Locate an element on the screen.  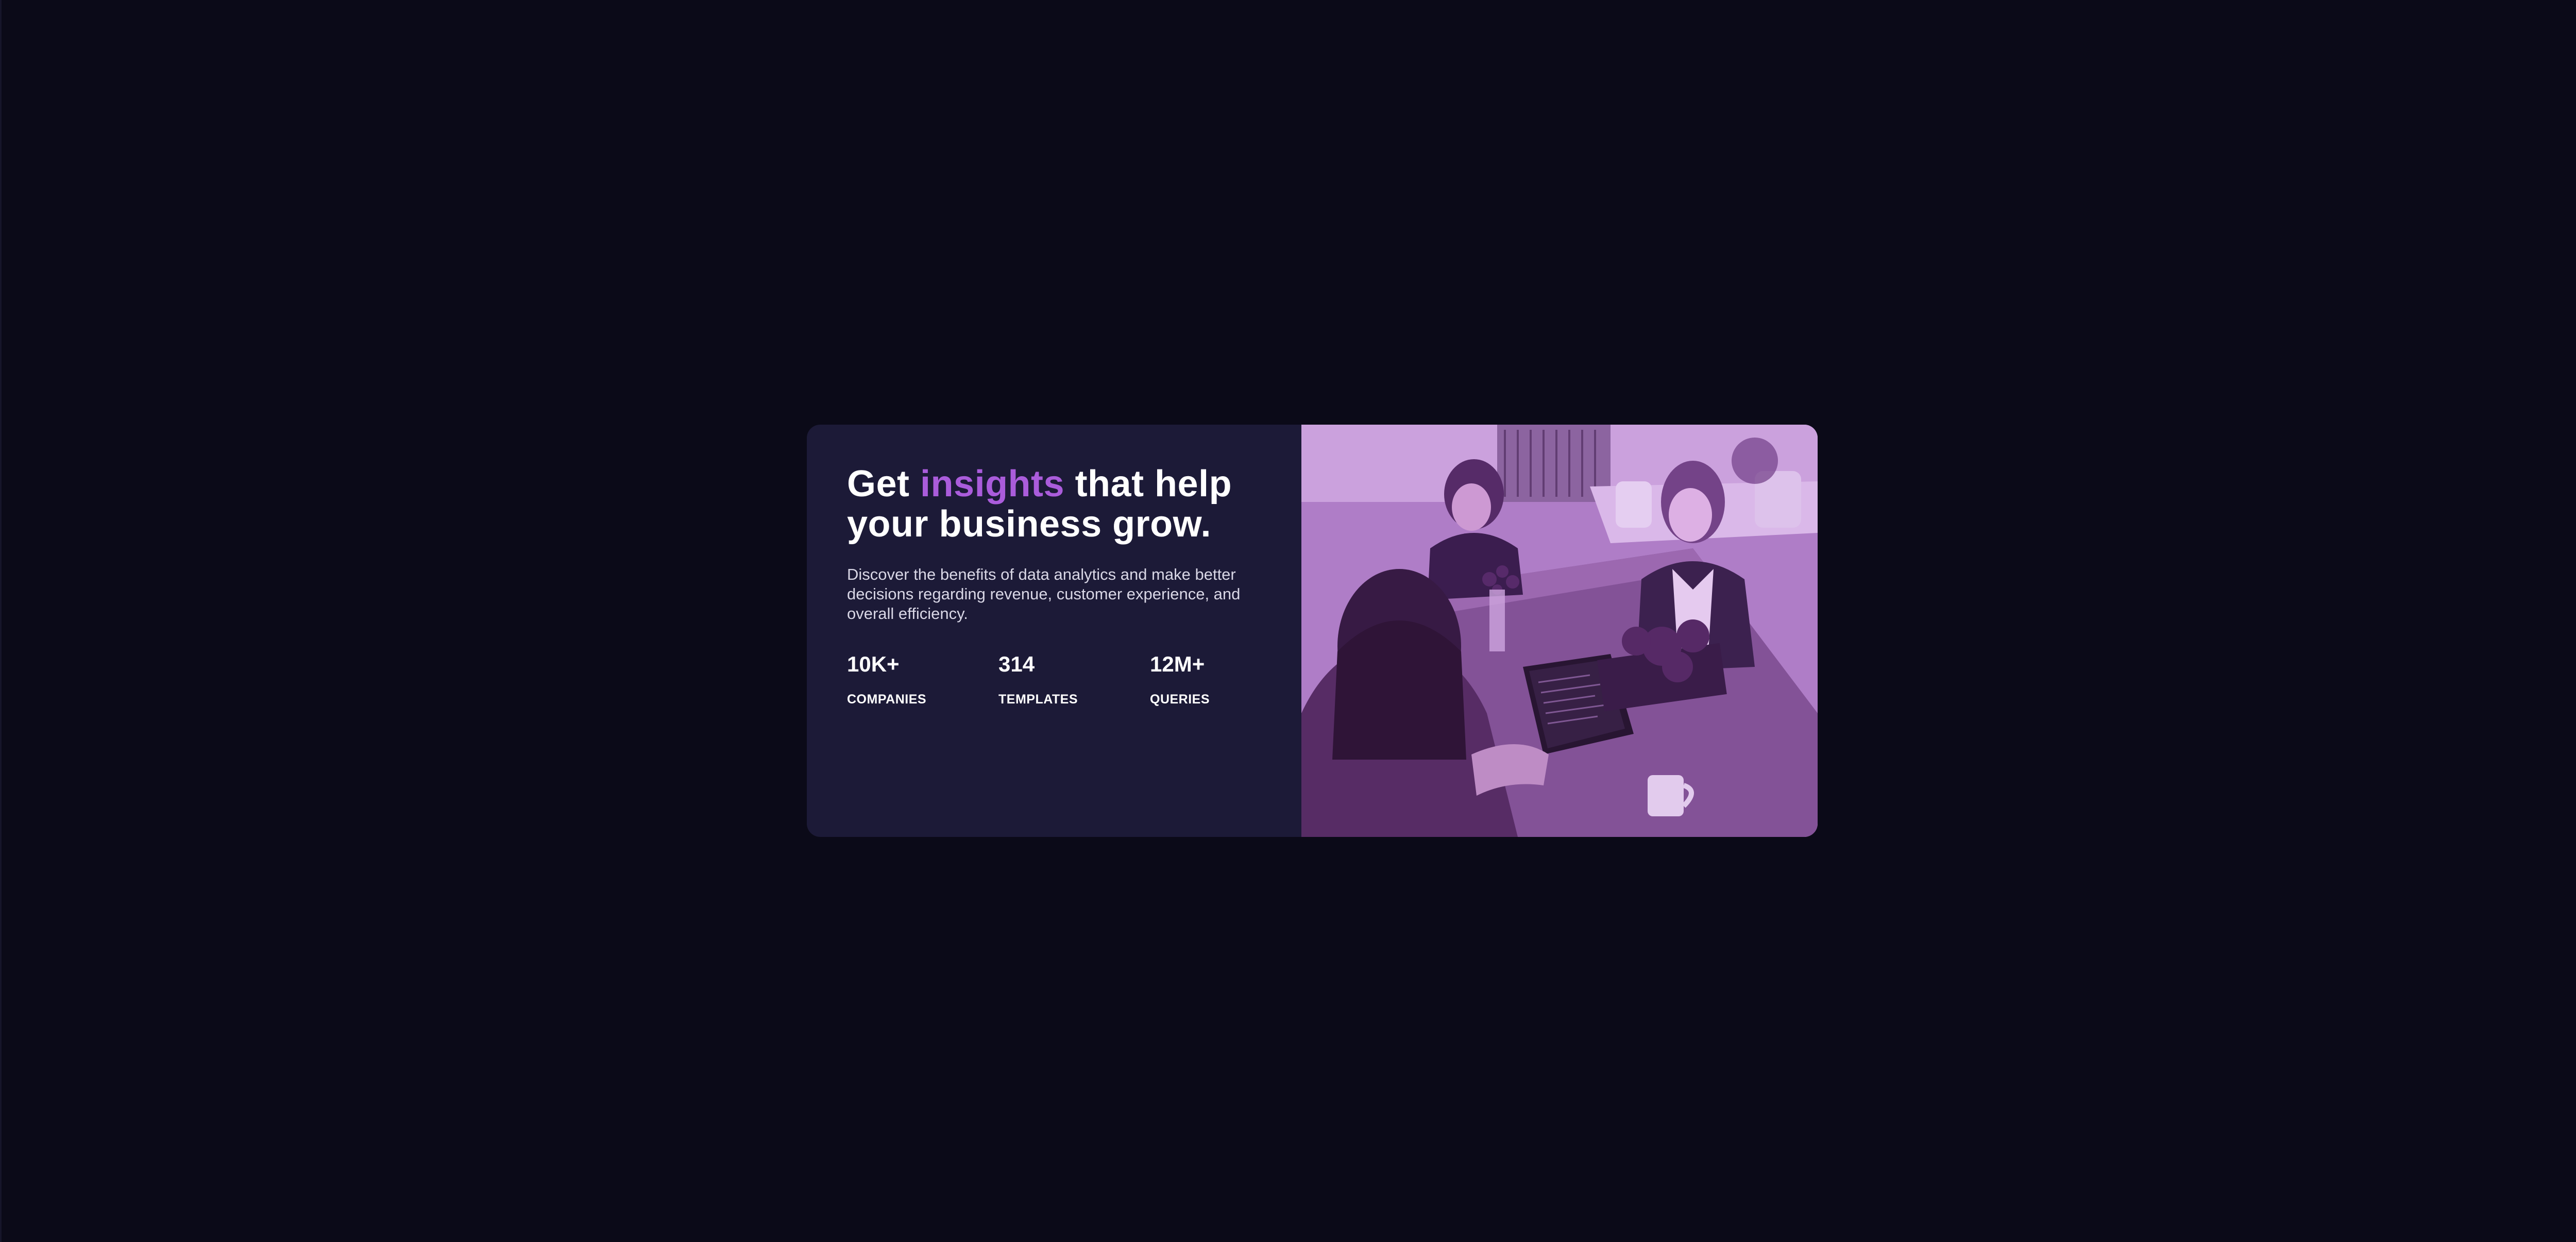
window-edge is located at coordinates (1, 621).